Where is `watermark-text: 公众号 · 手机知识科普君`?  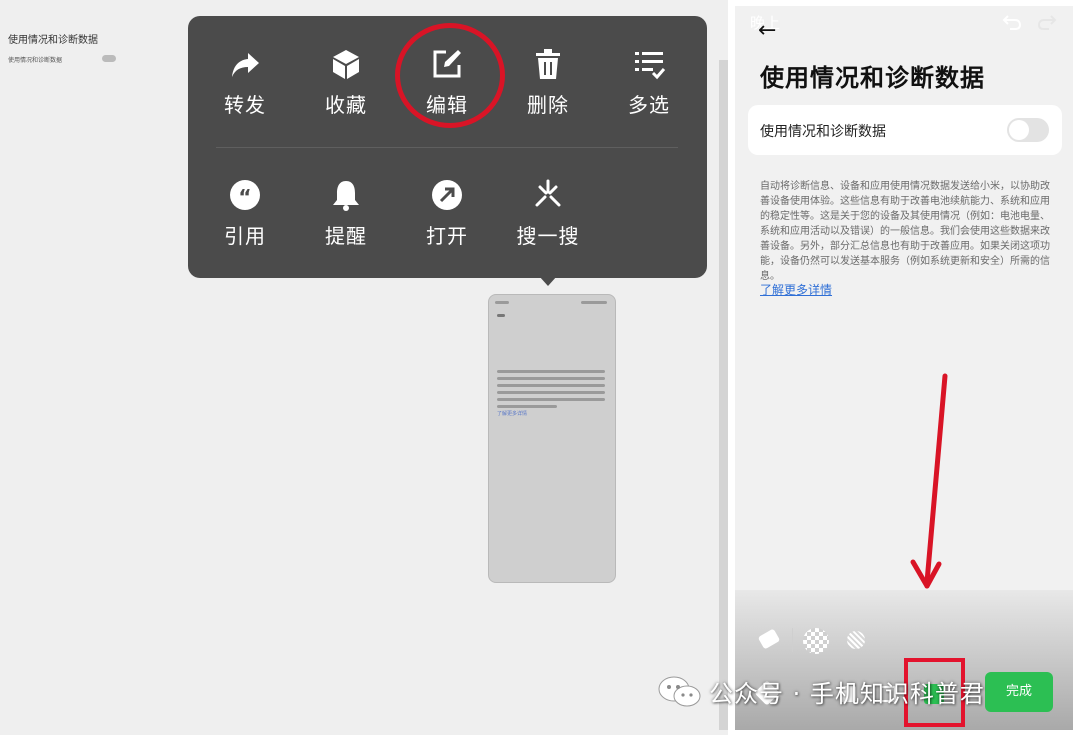 watermark-text: 公众号 · 手机知识科普君 is located at coordinates (847, 694).